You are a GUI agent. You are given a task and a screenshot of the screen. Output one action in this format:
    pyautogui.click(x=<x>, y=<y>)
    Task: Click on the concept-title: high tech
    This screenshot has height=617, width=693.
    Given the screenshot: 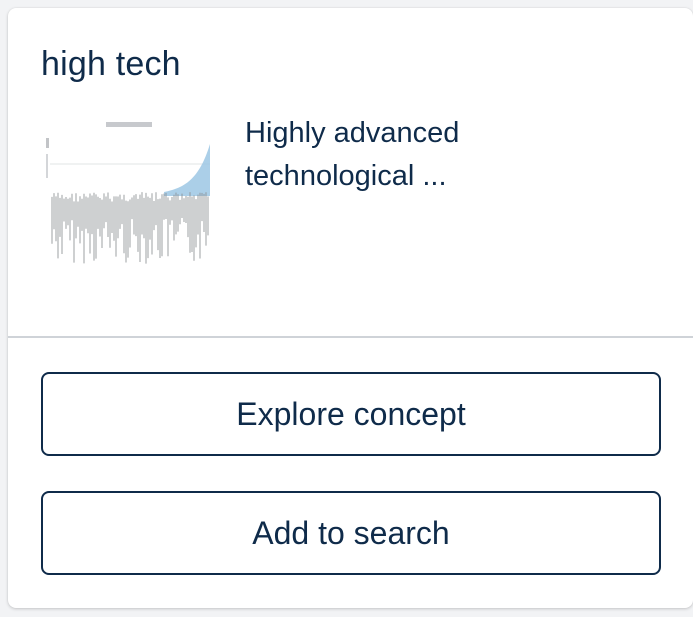 What is the action you would take?
    pyautogui.click(x=111, y=64)
    